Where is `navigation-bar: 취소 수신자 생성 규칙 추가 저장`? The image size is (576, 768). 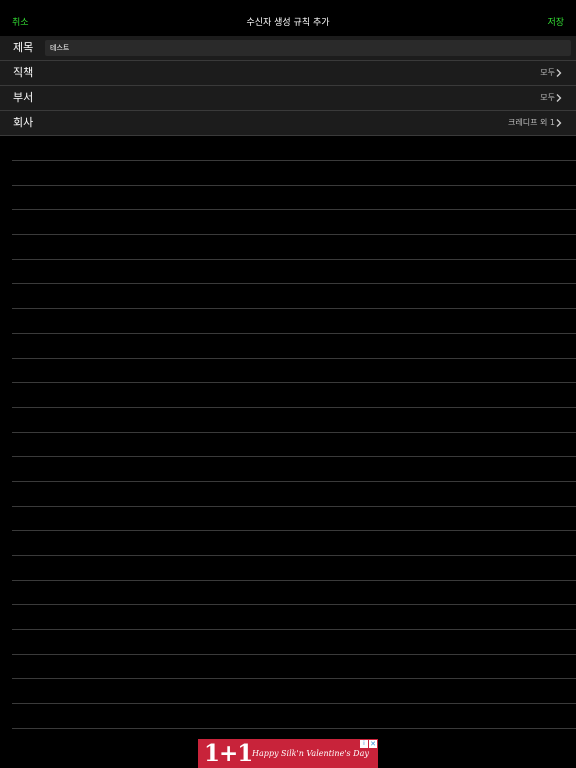 navigation-bar: 취소 수신자 생성 규칙 추가 저장 is located at coordinates (288, 18).